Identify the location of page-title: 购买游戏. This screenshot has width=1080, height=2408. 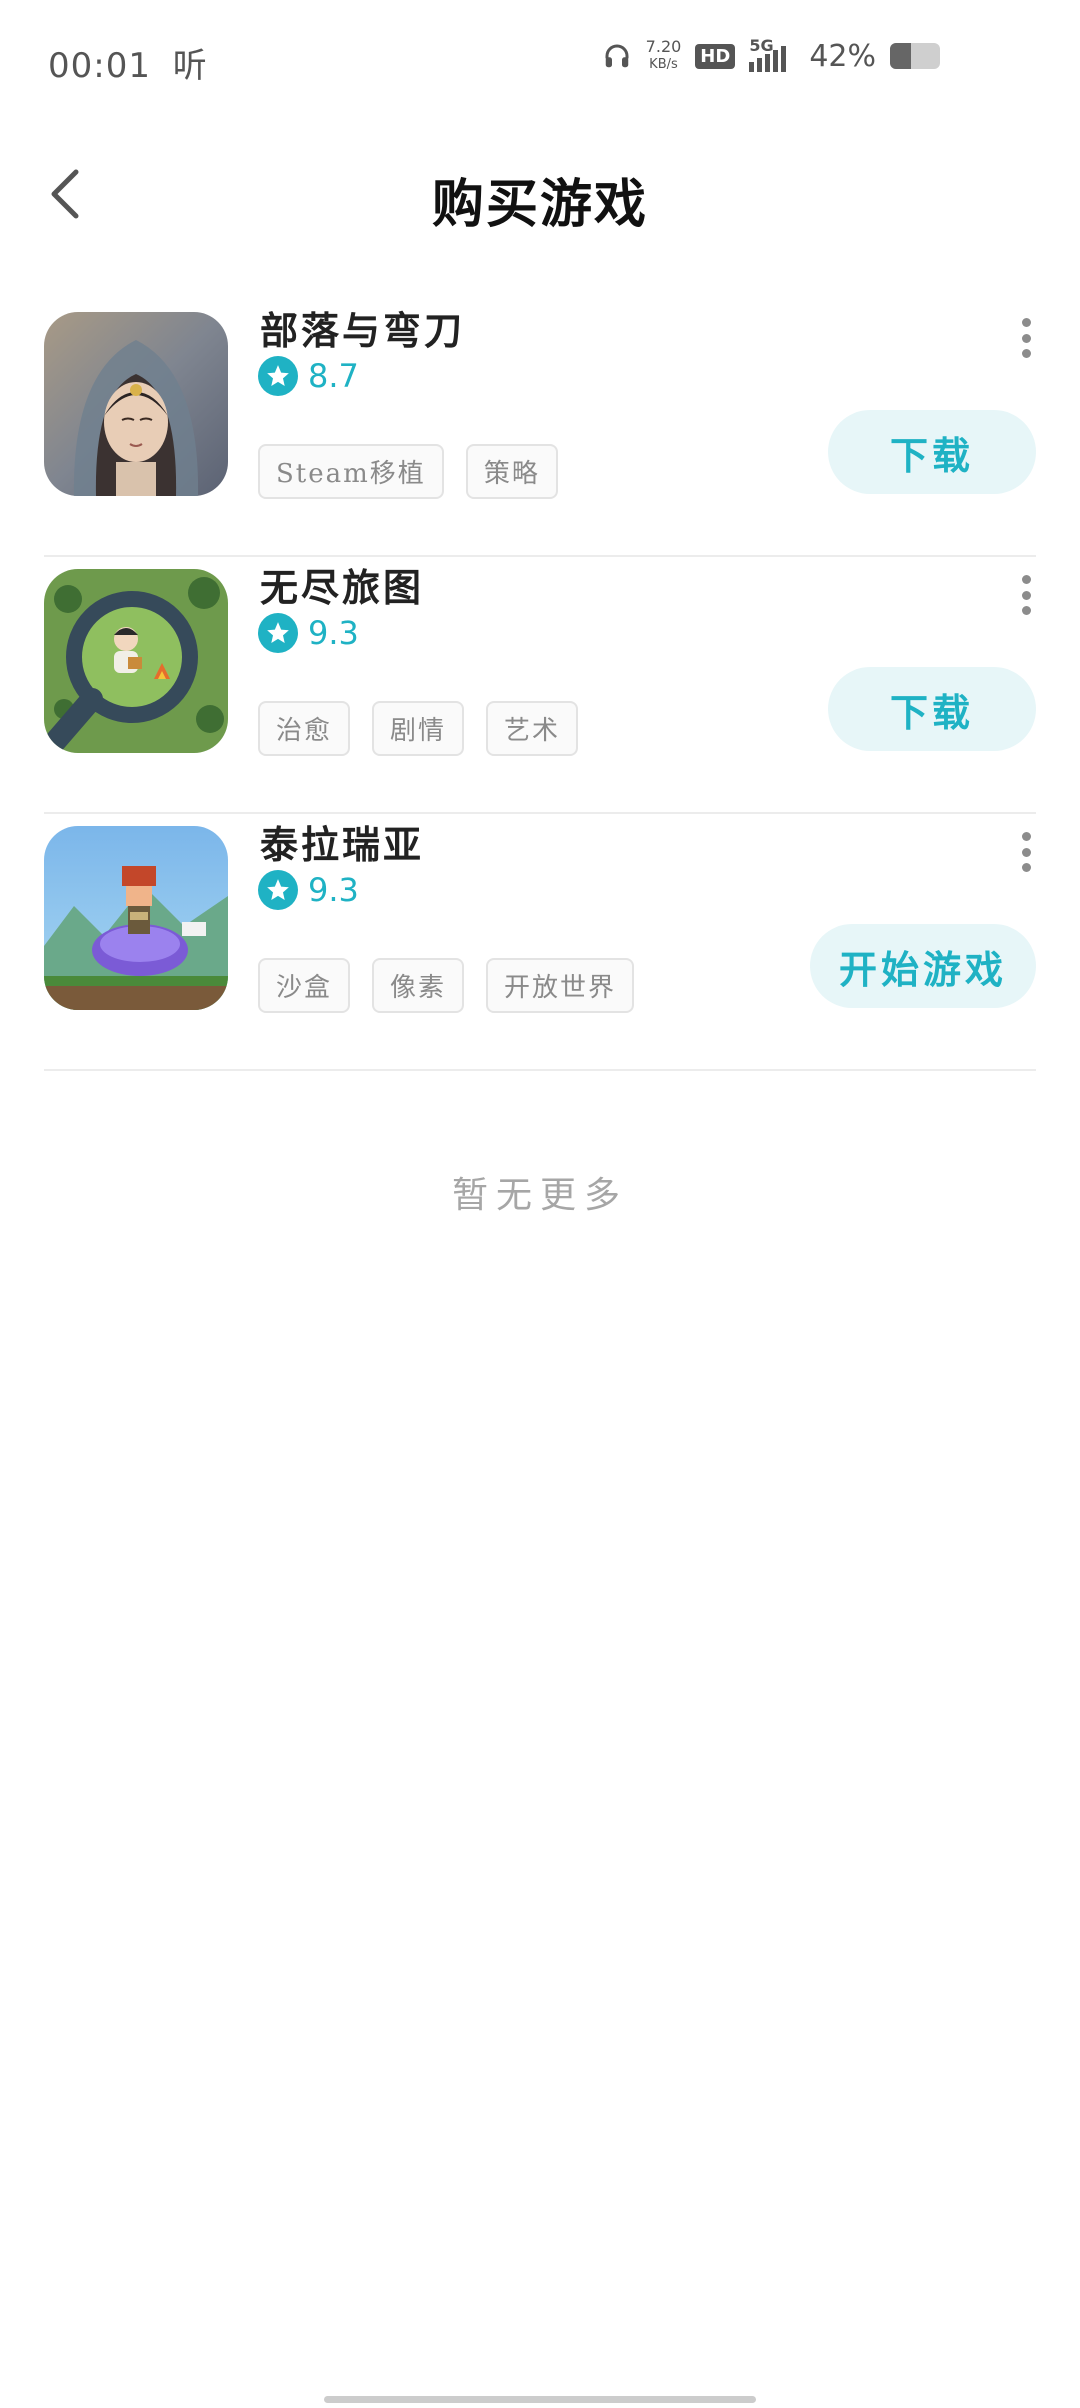
(539, 204).